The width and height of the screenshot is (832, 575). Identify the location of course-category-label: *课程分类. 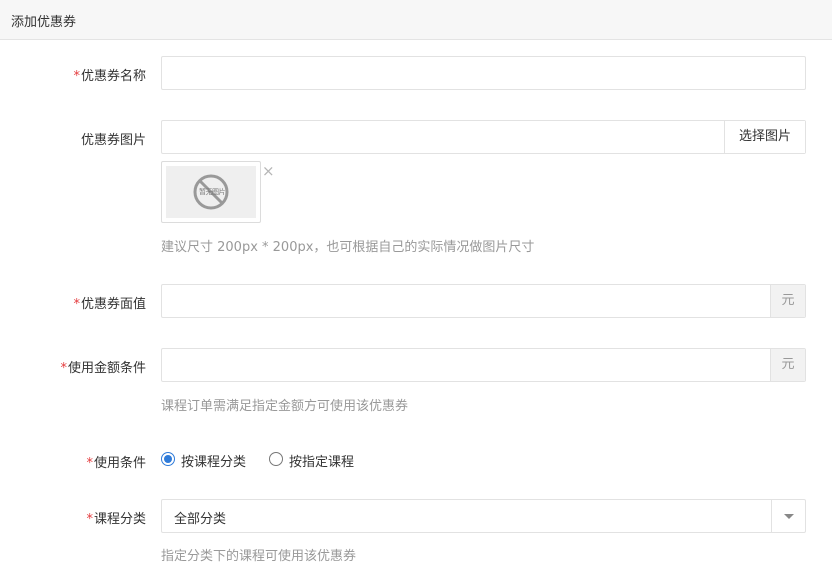
(116, 519).